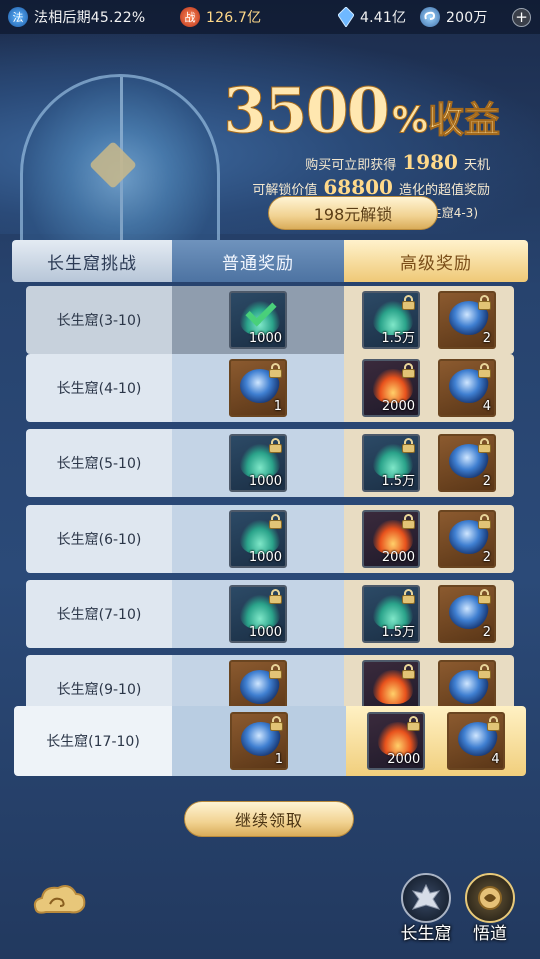 The width and height of the screenshot is (540, 959). Describe the element at coordinates (383, 18) in the screenshot. I see `crystal-value: 4.41亿` at that location.